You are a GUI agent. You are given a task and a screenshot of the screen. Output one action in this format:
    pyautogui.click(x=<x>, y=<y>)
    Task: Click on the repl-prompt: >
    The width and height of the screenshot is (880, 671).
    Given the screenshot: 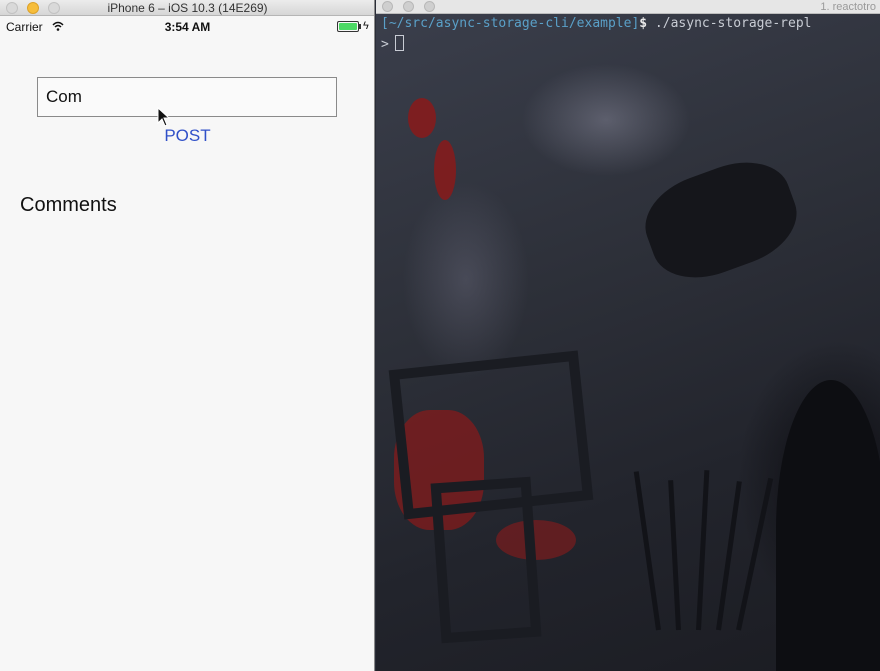 What is the action you would take?
    pyautogui.click(x=385, y=44)
    